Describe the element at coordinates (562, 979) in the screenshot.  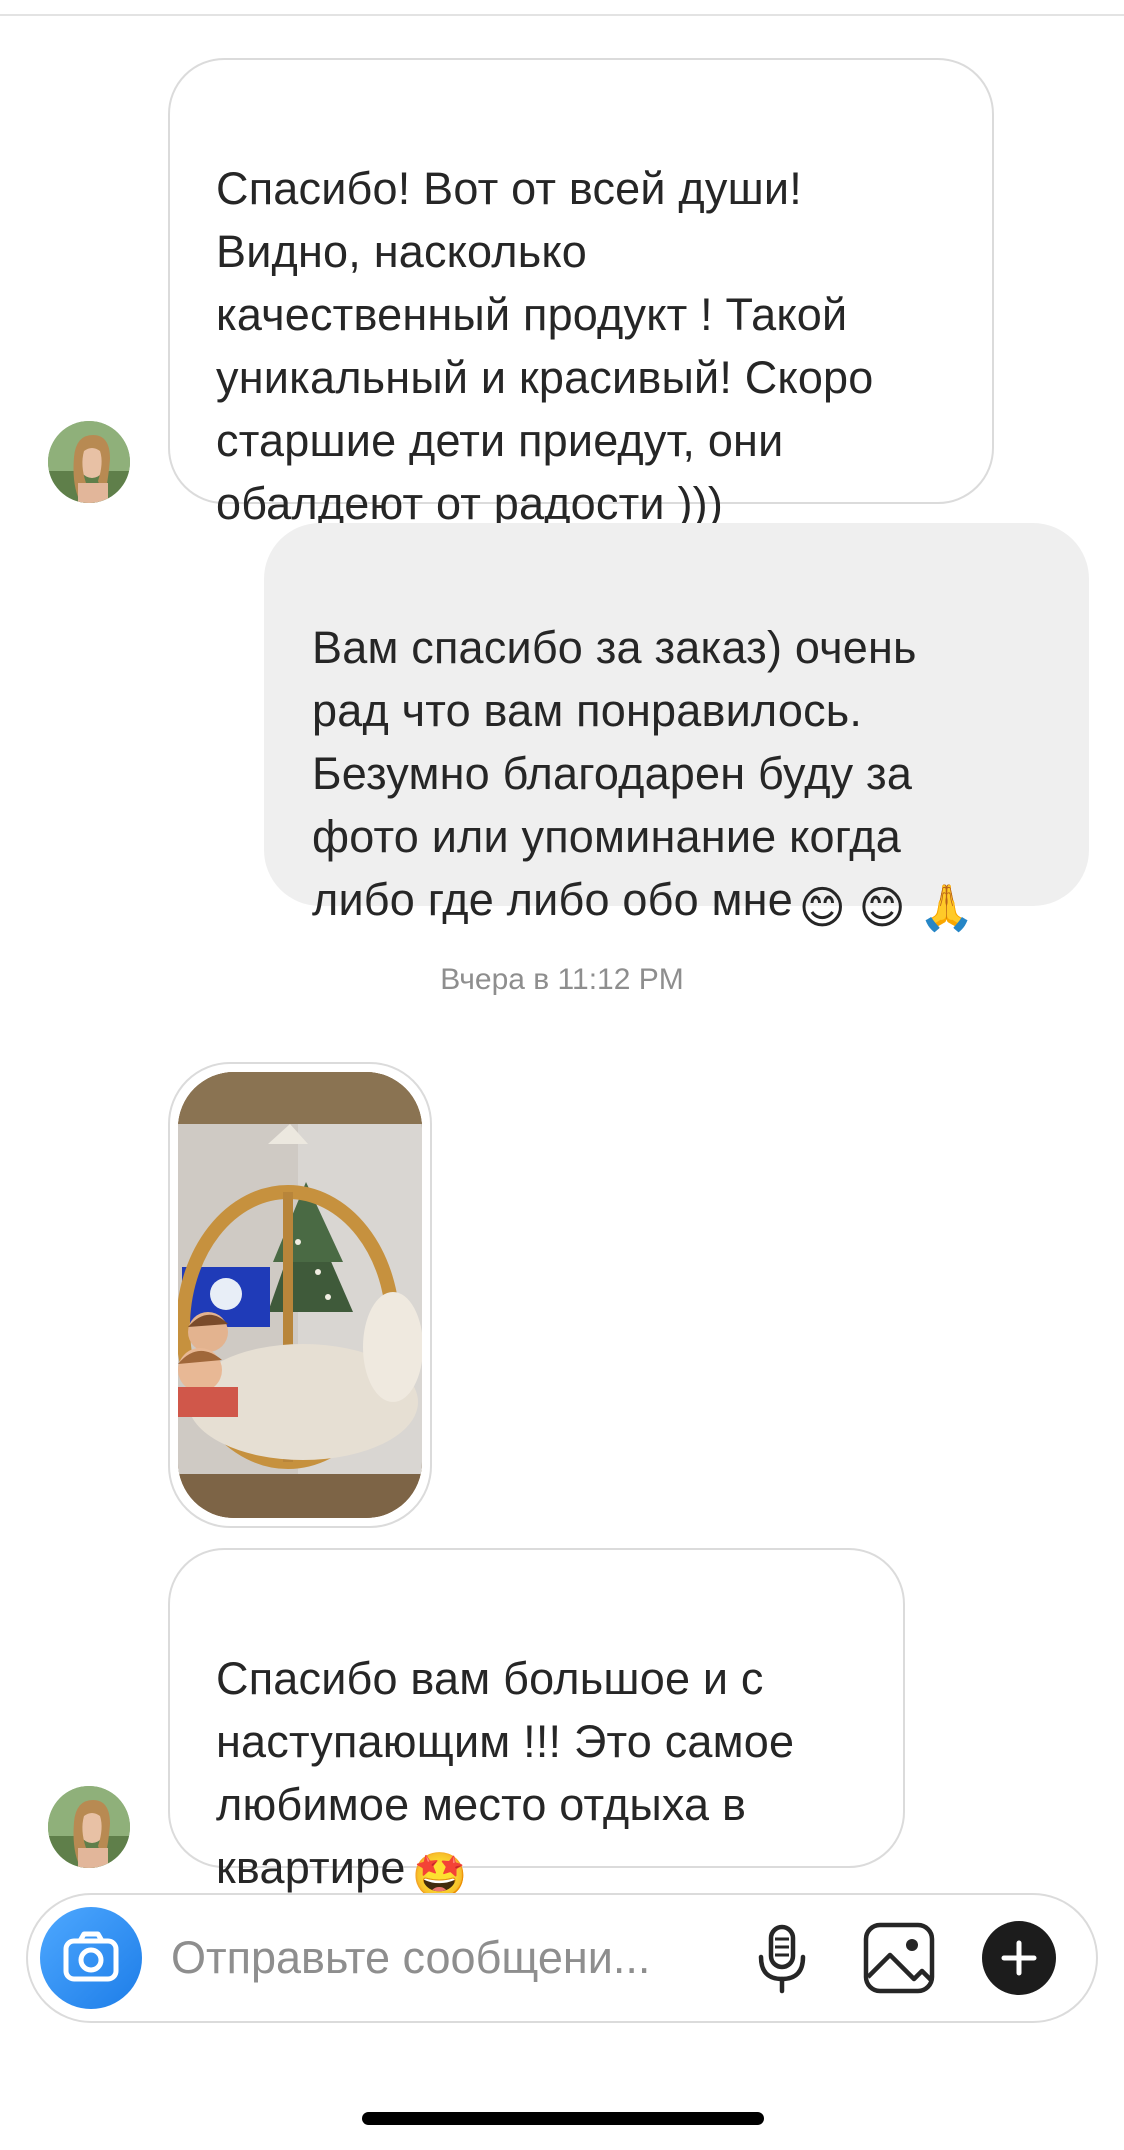
I see `message-timestamp: Вчера в 11:12 PM` at that location.